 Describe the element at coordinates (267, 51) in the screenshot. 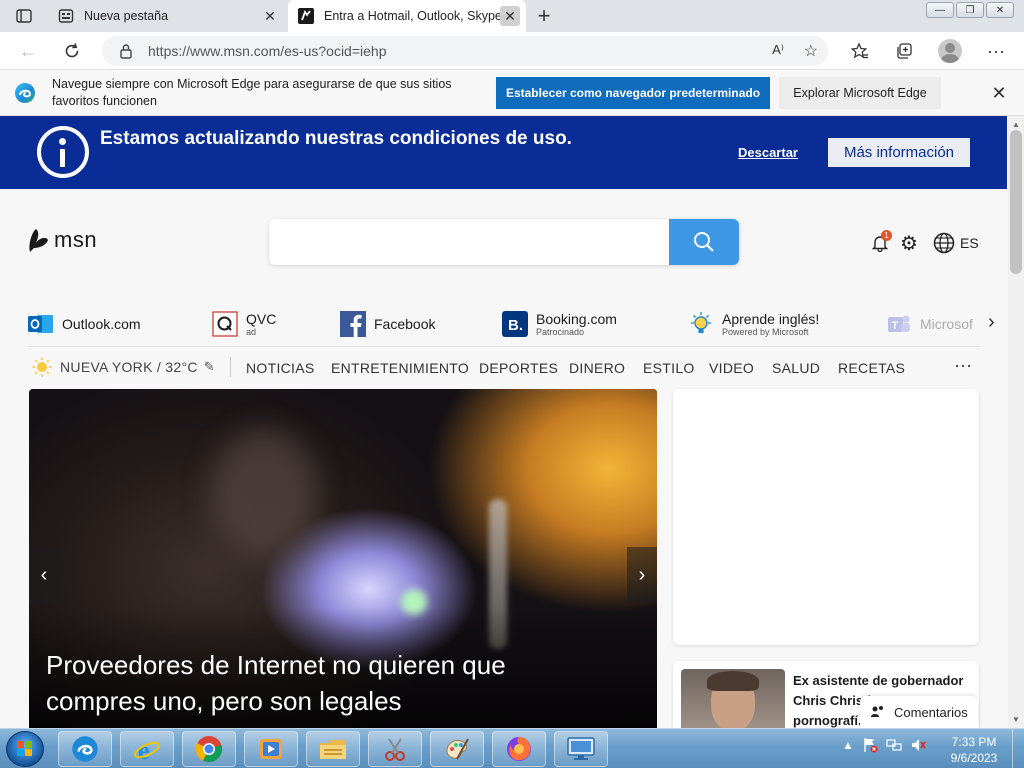

I see `url-text: https://www.msn.com/es-us?ocid=iehp` at that location.